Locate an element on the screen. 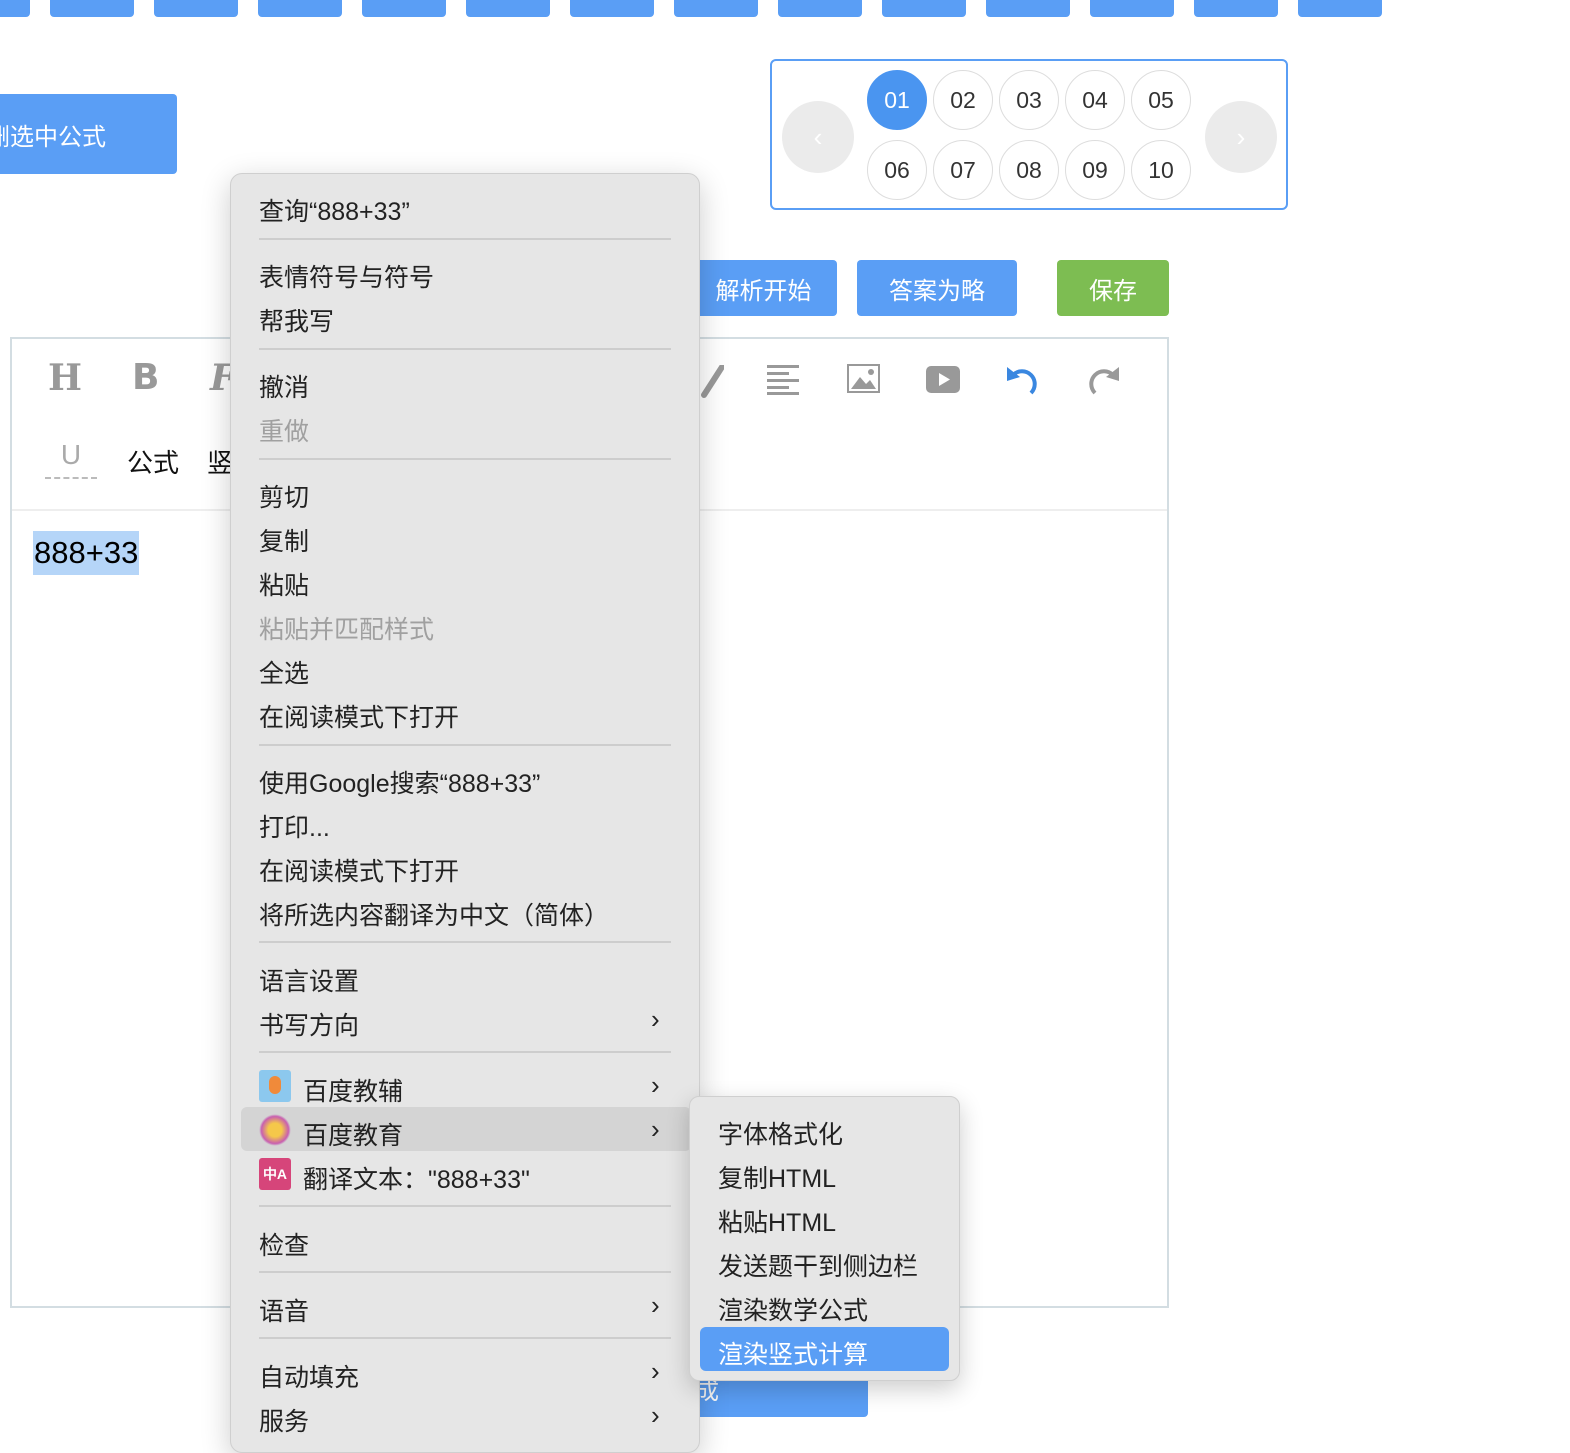 The image size is (1570, 1453). page-button: 09 is located at coordinates (1095, 170).